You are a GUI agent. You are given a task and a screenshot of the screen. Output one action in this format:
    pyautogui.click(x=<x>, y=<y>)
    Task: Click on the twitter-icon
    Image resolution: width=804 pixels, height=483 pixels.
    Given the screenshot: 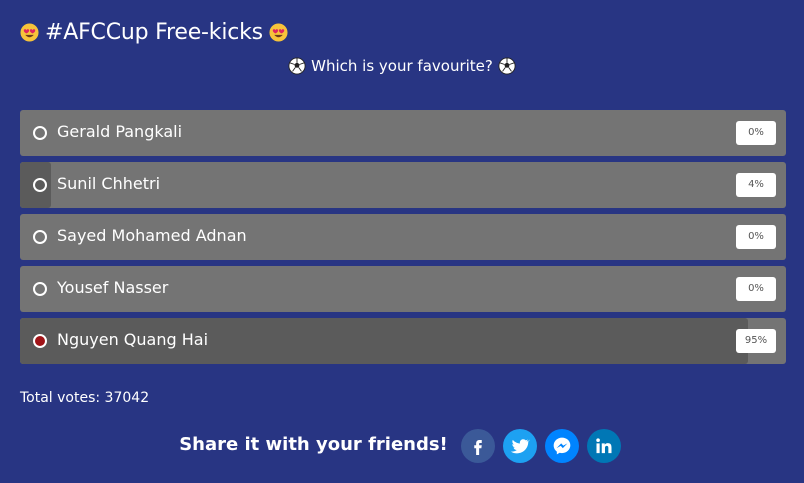 What is the action you would take?
    pyautogui.click(x=520, y=446)
    